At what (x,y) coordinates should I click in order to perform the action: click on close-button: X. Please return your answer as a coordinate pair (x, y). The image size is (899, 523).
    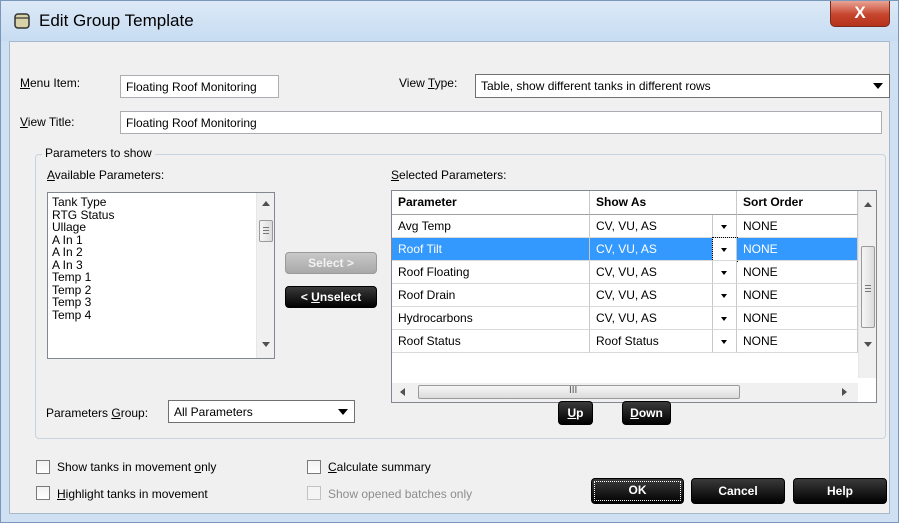
    Looking at the image, I should click on (860, 14).